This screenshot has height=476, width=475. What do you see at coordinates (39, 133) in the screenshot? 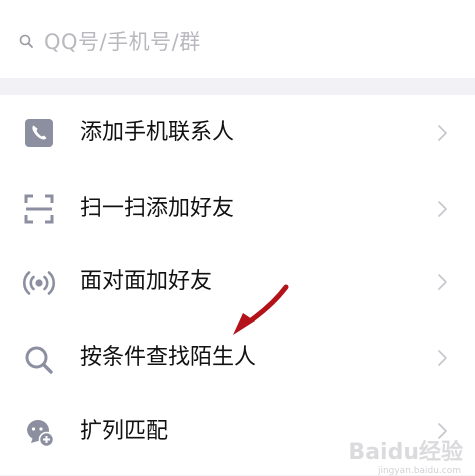
I see `phone-icon` at bounding box center [39, 133].